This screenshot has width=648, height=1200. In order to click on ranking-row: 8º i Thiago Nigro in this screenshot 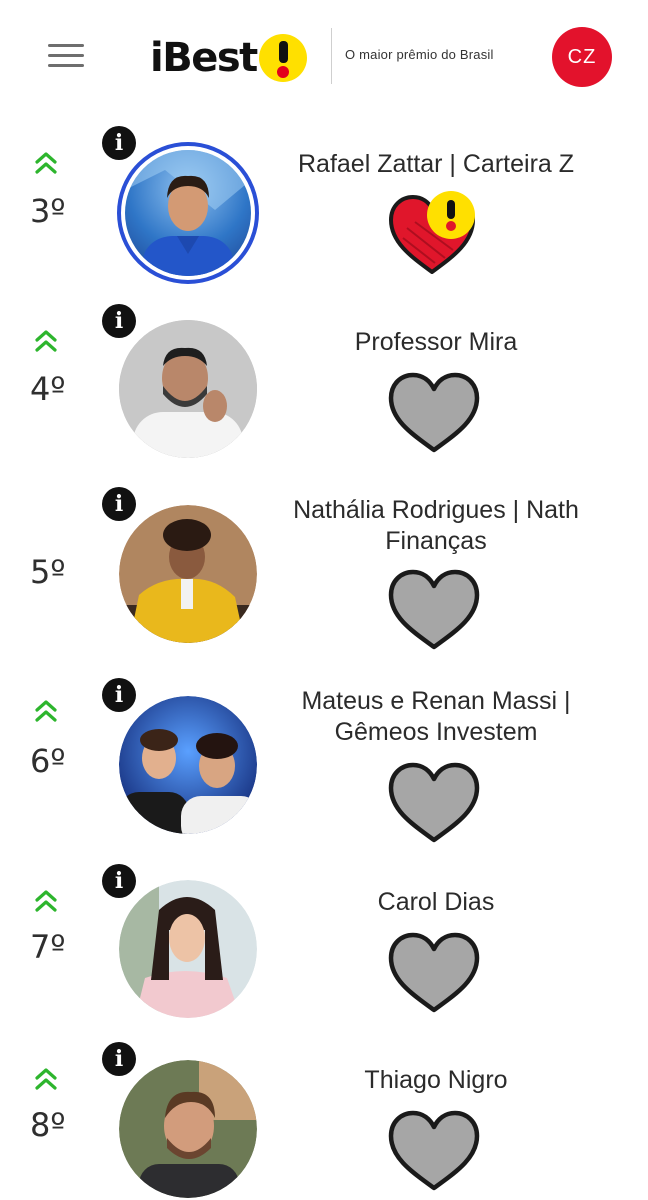, I will do `click(324, 1120)`.